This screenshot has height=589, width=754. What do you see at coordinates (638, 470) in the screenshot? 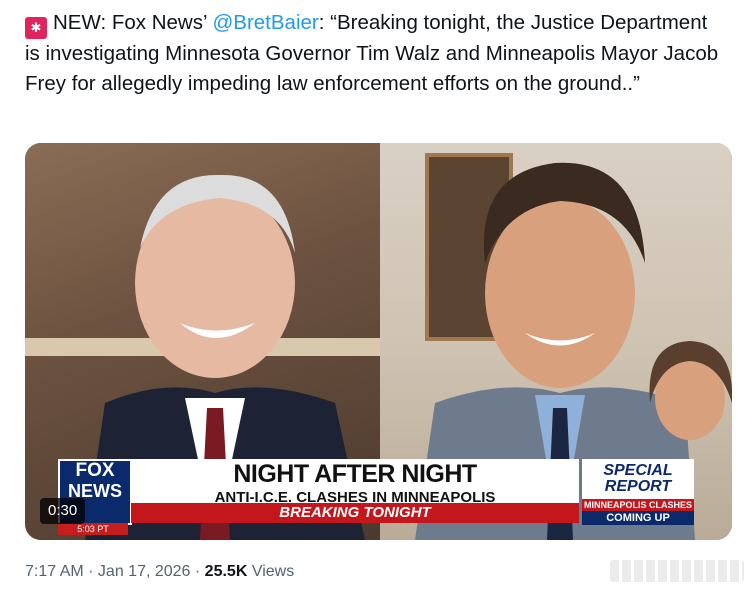
I see `special-report-line1: SPECIAL` at bounding box center [638, 470].